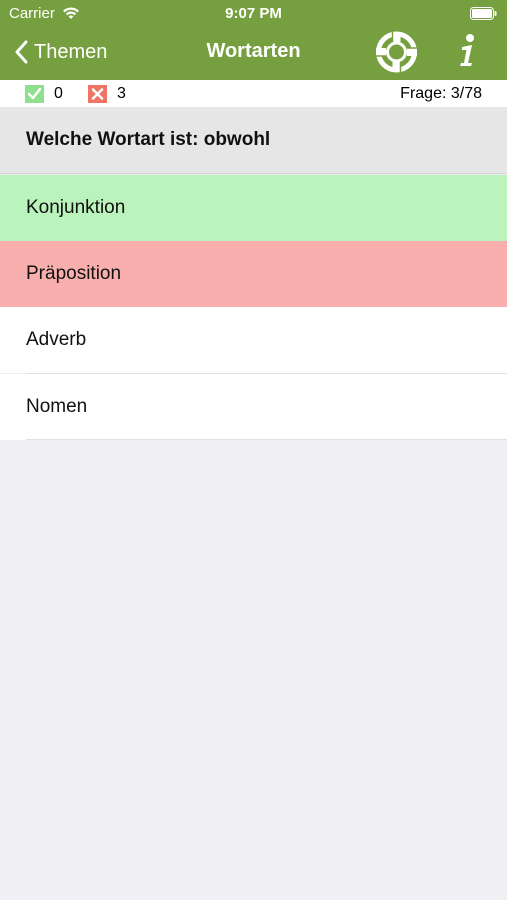 The height and width of the screenshot is (900, 507). Describe the element at coordinates (468, 51) in the screenshot. I see `info-icon` at that location.